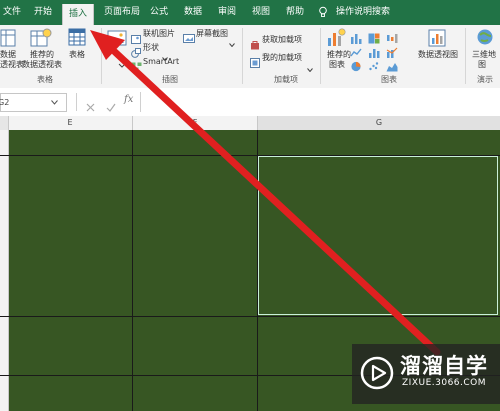  Describe the element at coordinates (377, 375) in the screenshot. I see `play-logo-icon` at that location.